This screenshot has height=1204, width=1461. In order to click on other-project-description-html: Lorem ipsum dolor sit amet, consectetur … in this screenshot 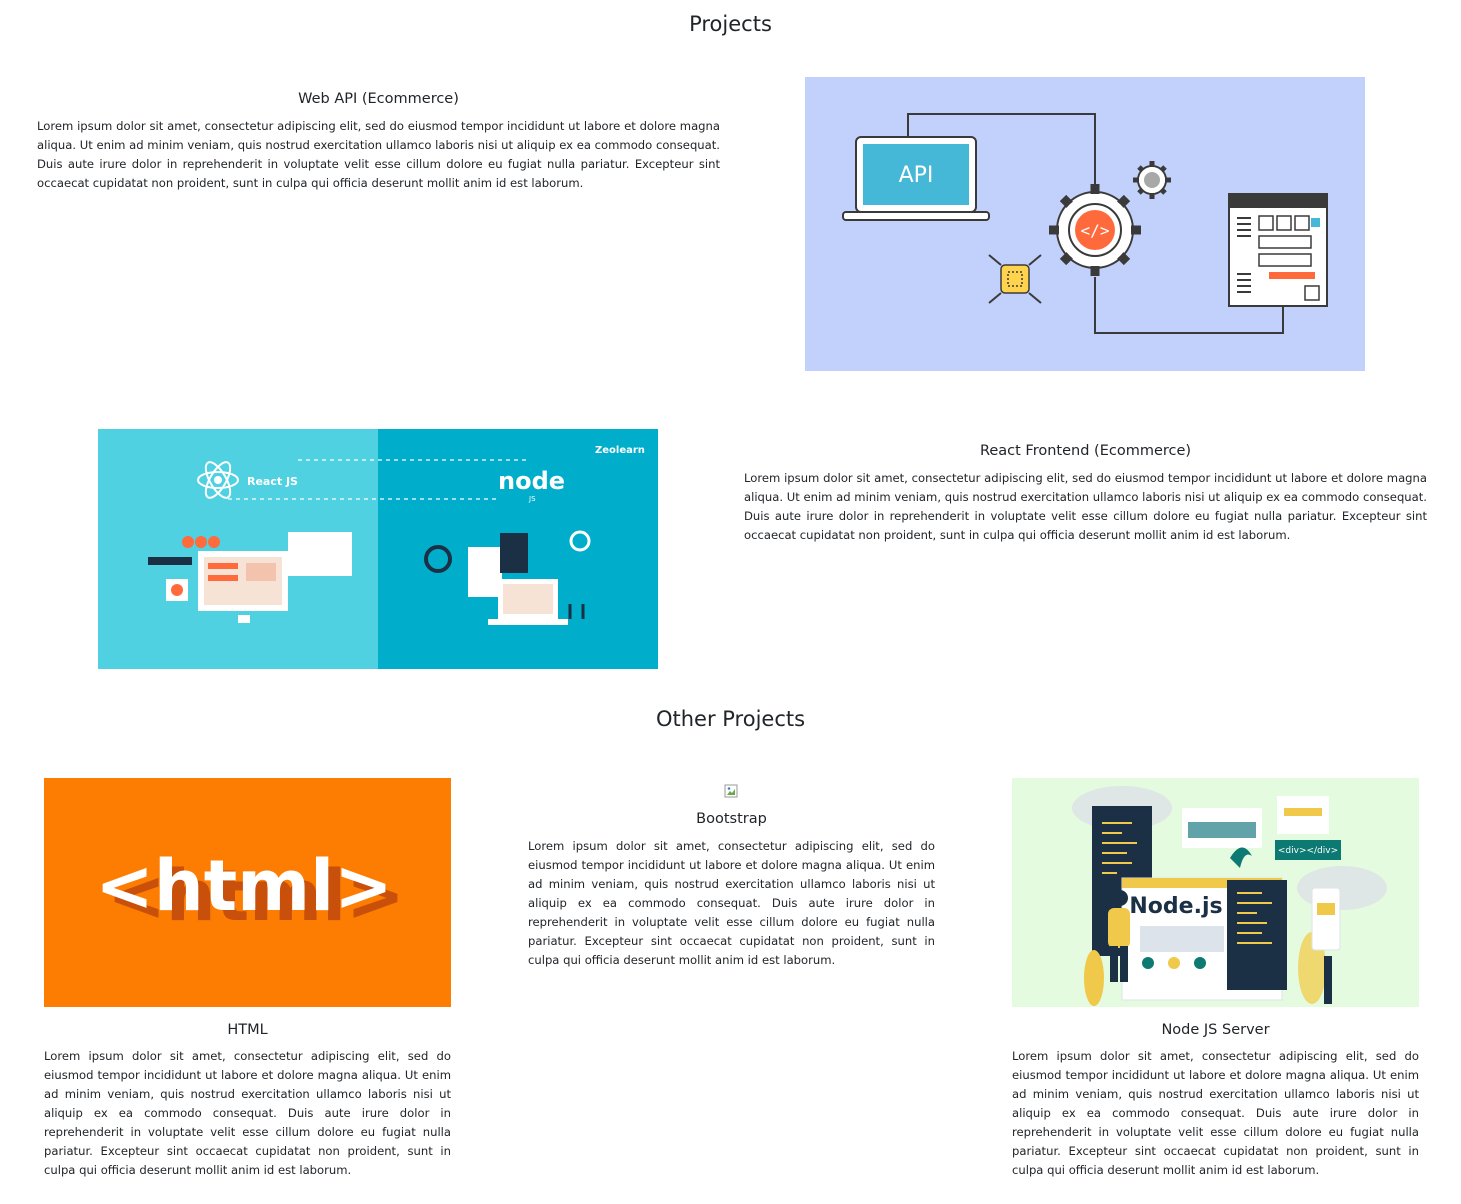, I will do `click(247, 1113)`.